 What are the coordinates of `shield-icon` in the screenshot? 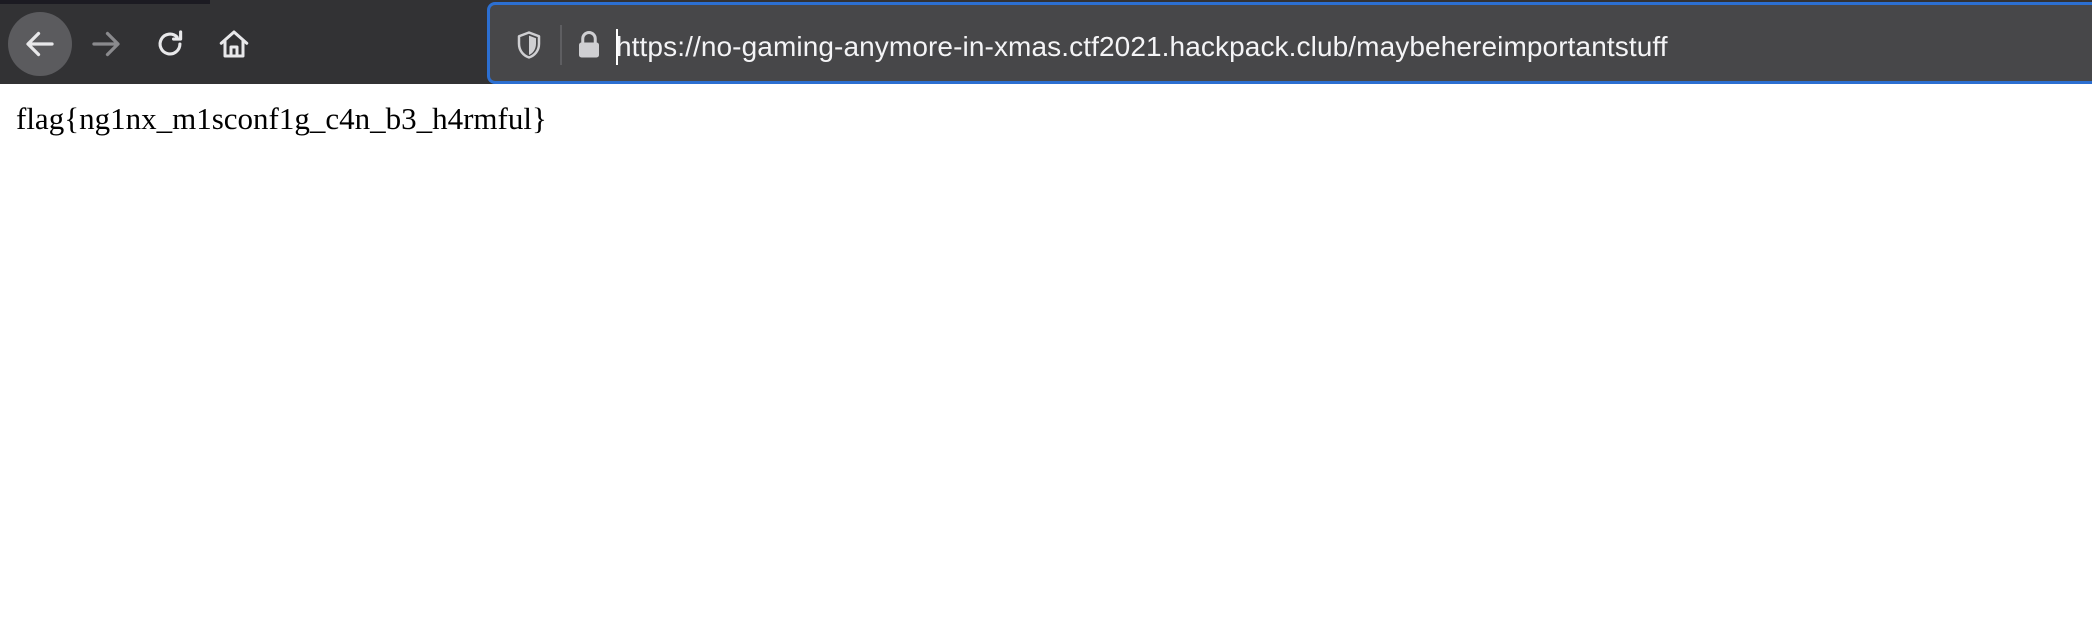 It's located at (529, 47).